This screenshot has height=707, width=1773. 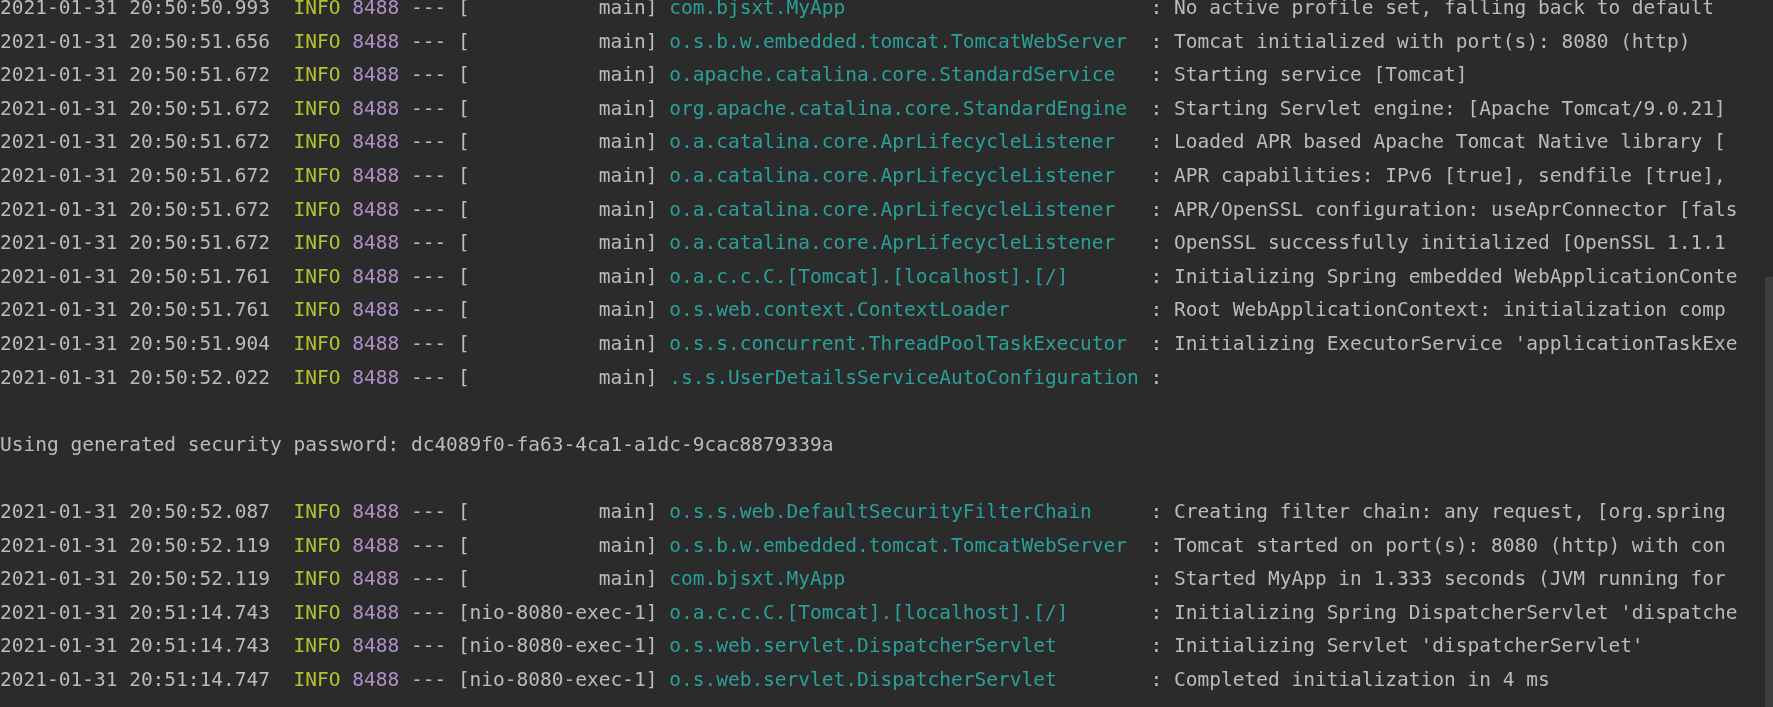 What do you see at coordinates (899, 108) in the screenshot?
I see `logger-name: org.apache.catalina.core.StandardEngine` at bounding box center [899, 108].